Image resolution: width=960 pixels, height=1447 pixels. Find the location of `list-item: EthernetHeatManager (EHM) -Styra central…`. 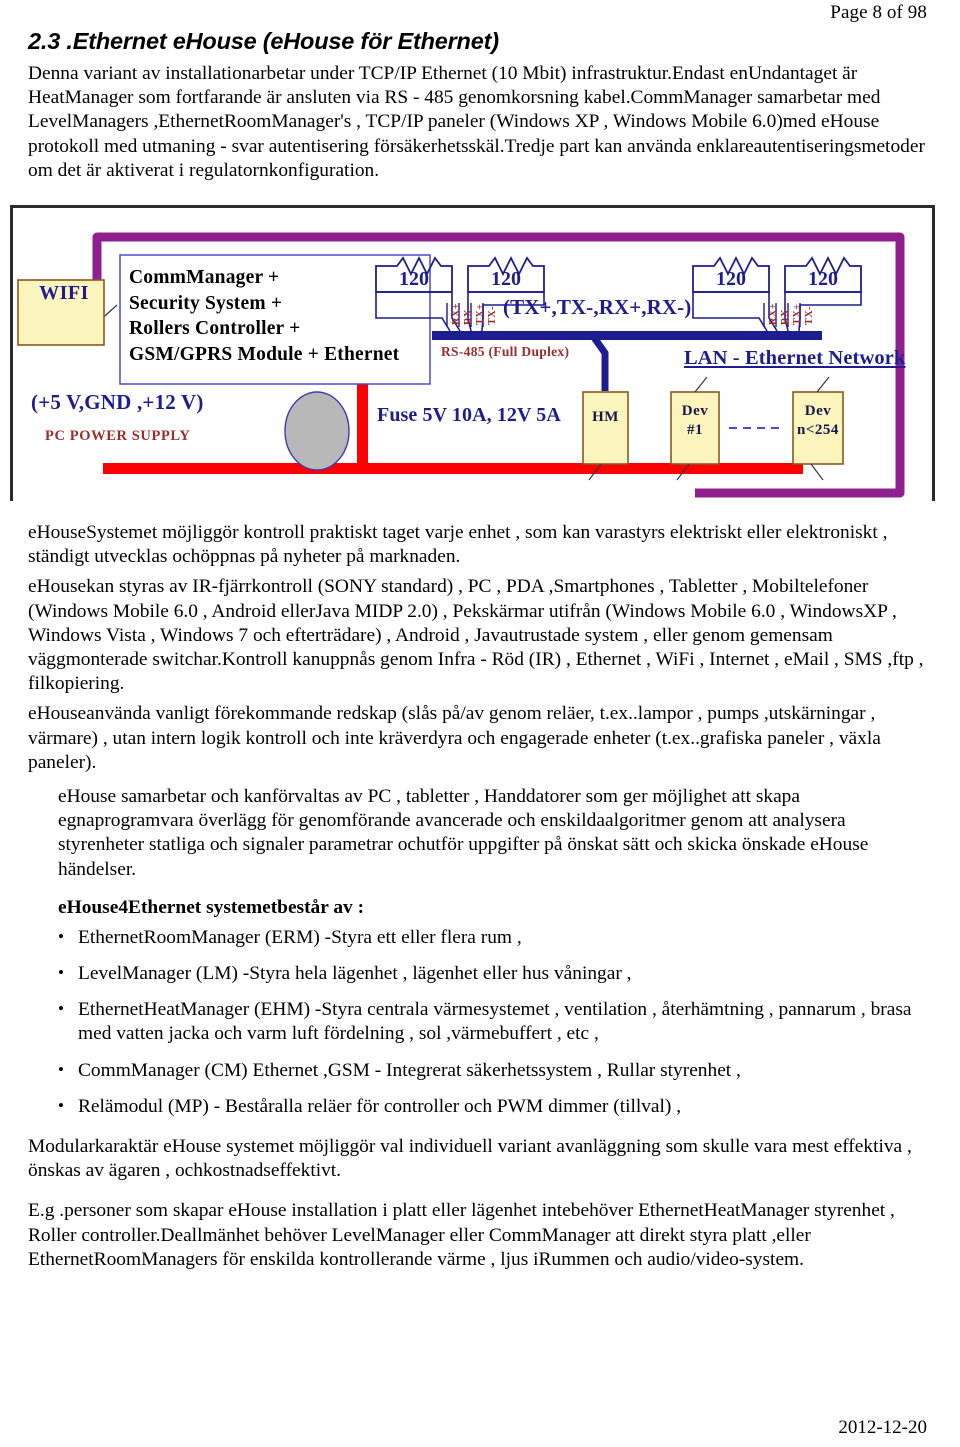

list-item: EthernetHeatManager (EHM) -Styra central… is located at coordinates (480, 1021).